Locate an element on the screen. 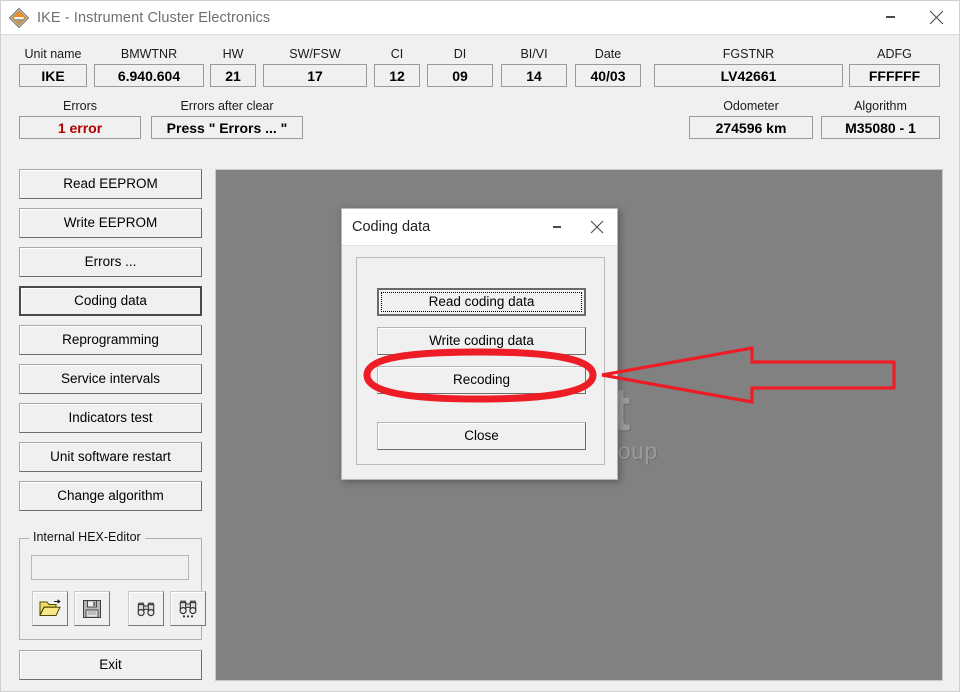 The height and width of the screenshot is (692, 960). field-label: Unit name is located at coordinates (53, 54).